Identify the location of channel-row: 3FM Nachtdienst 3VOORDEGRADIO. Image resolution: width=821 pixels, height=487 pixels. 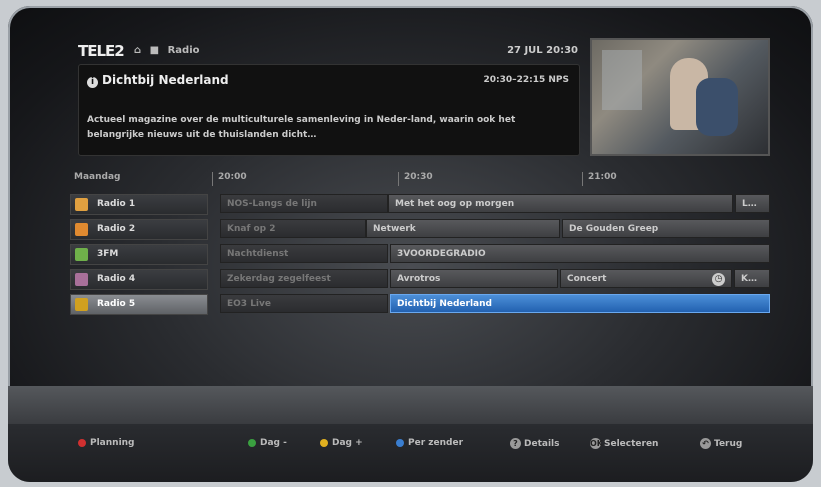
(420, 254).